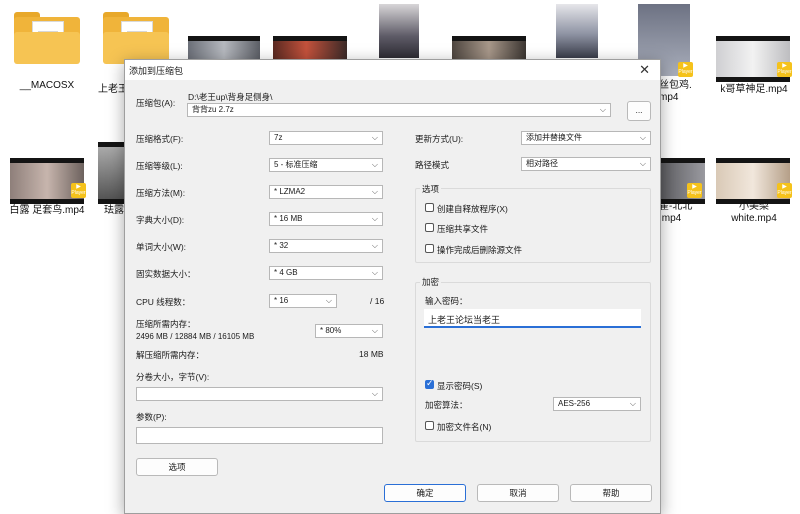  I want to click on video-thumbnail, so click(111, 173).